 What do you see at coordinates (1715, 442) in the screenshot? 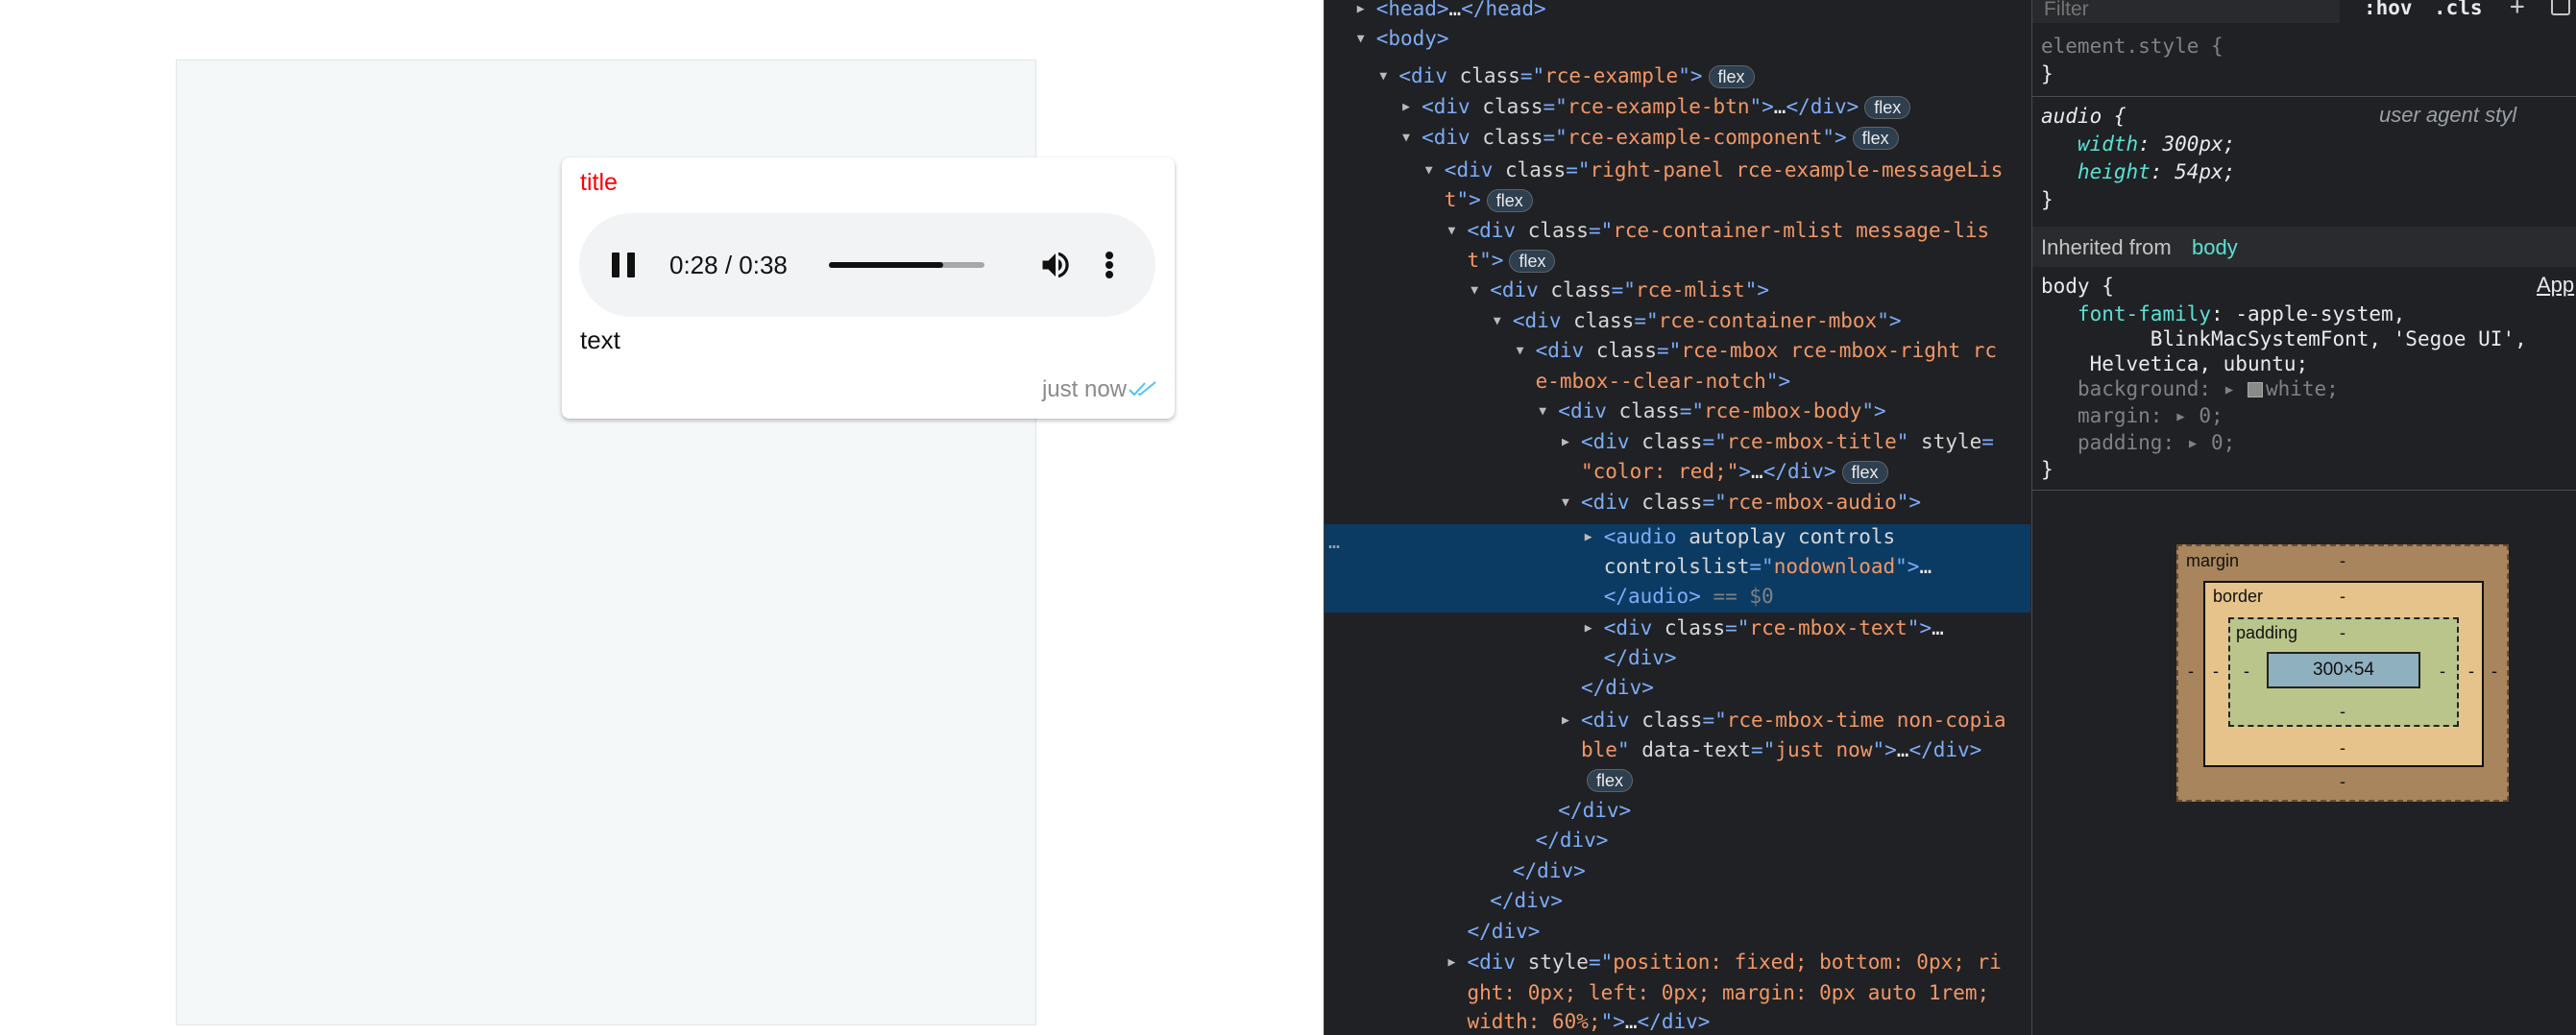
I see `dom-node-token: ="` at bounding box center [1715, 442].